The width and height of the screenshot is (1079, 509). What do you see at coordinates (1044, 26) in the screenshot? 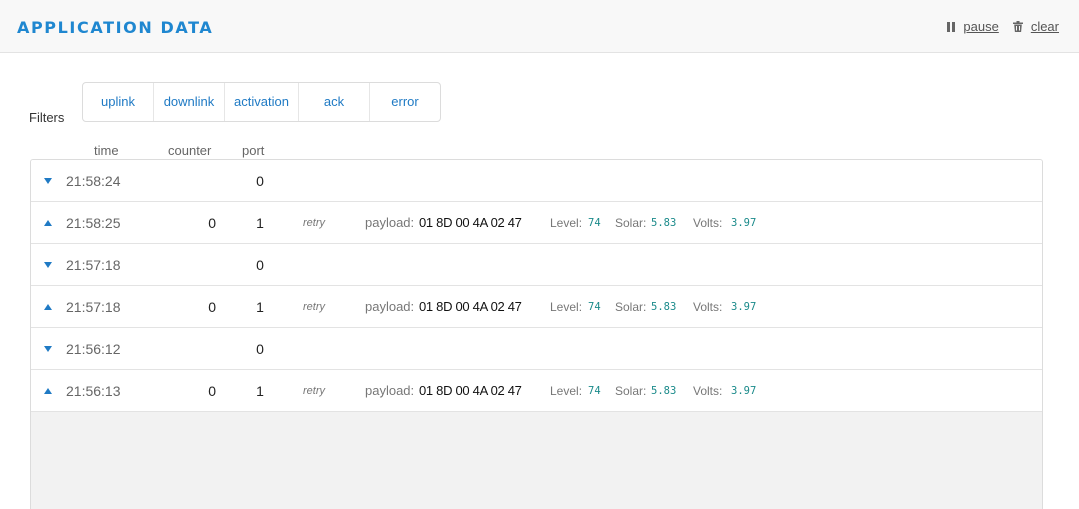
I see `clear-label: clear` at bounding box center [1044, 26].